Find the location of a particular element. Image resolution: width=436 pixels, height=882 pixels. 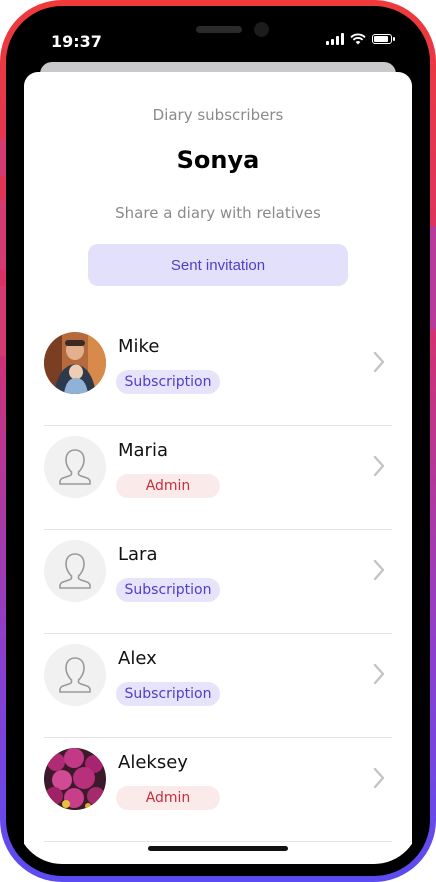

wifi-icon is located at coordinates (358, 39).